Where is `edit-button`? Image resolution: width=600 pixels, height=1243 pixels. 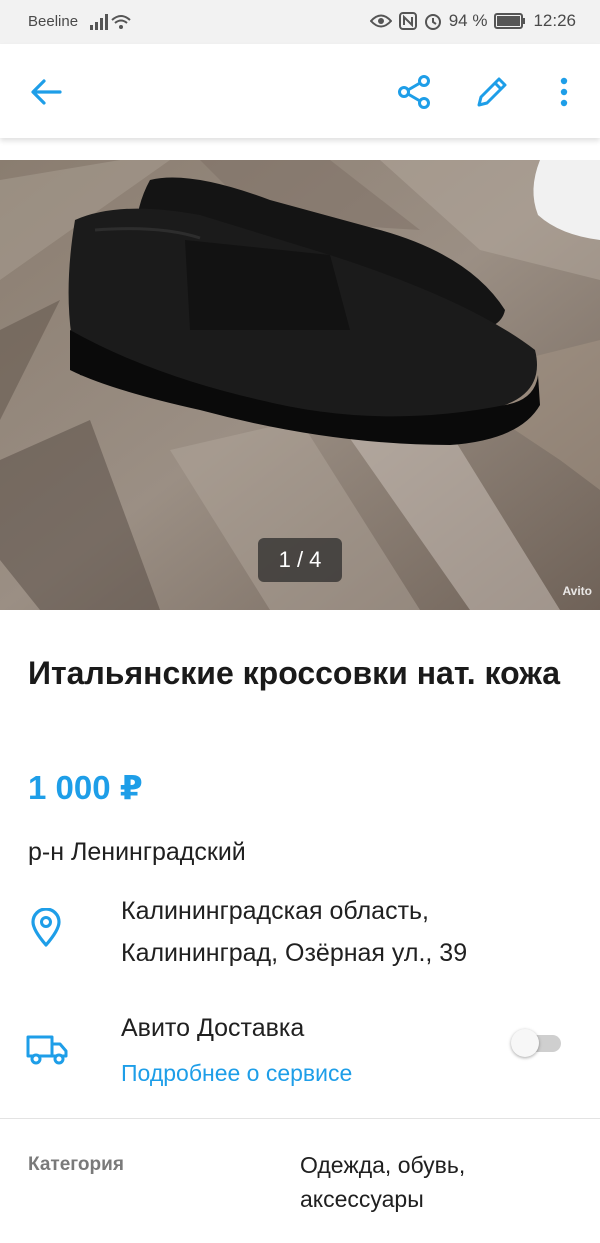
edit-button is located at coordinates (492, 92).